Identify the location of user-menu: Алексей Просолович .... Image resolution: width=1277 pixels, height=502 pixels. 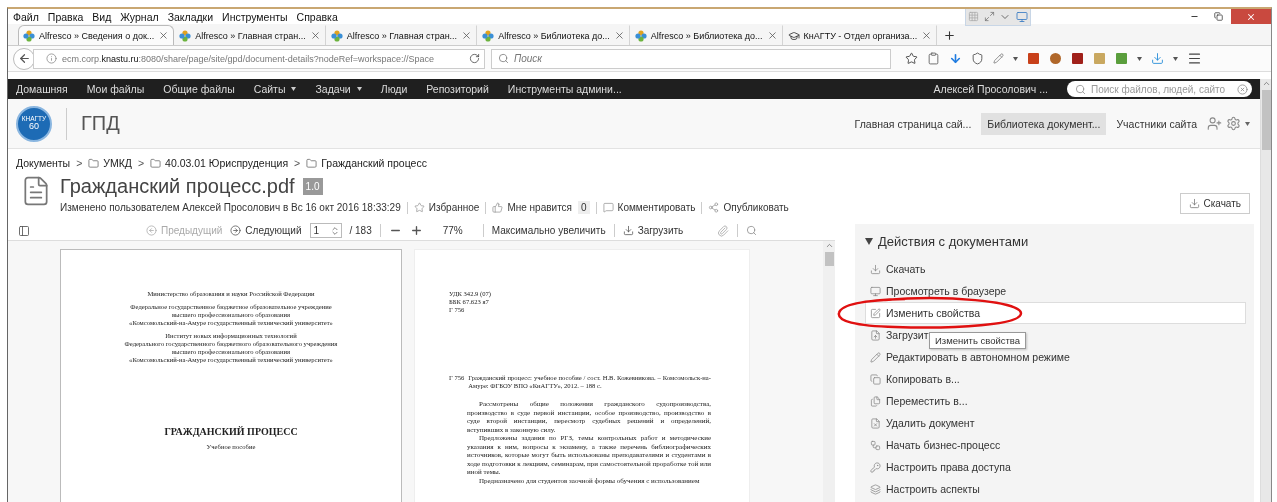
(990, 89).